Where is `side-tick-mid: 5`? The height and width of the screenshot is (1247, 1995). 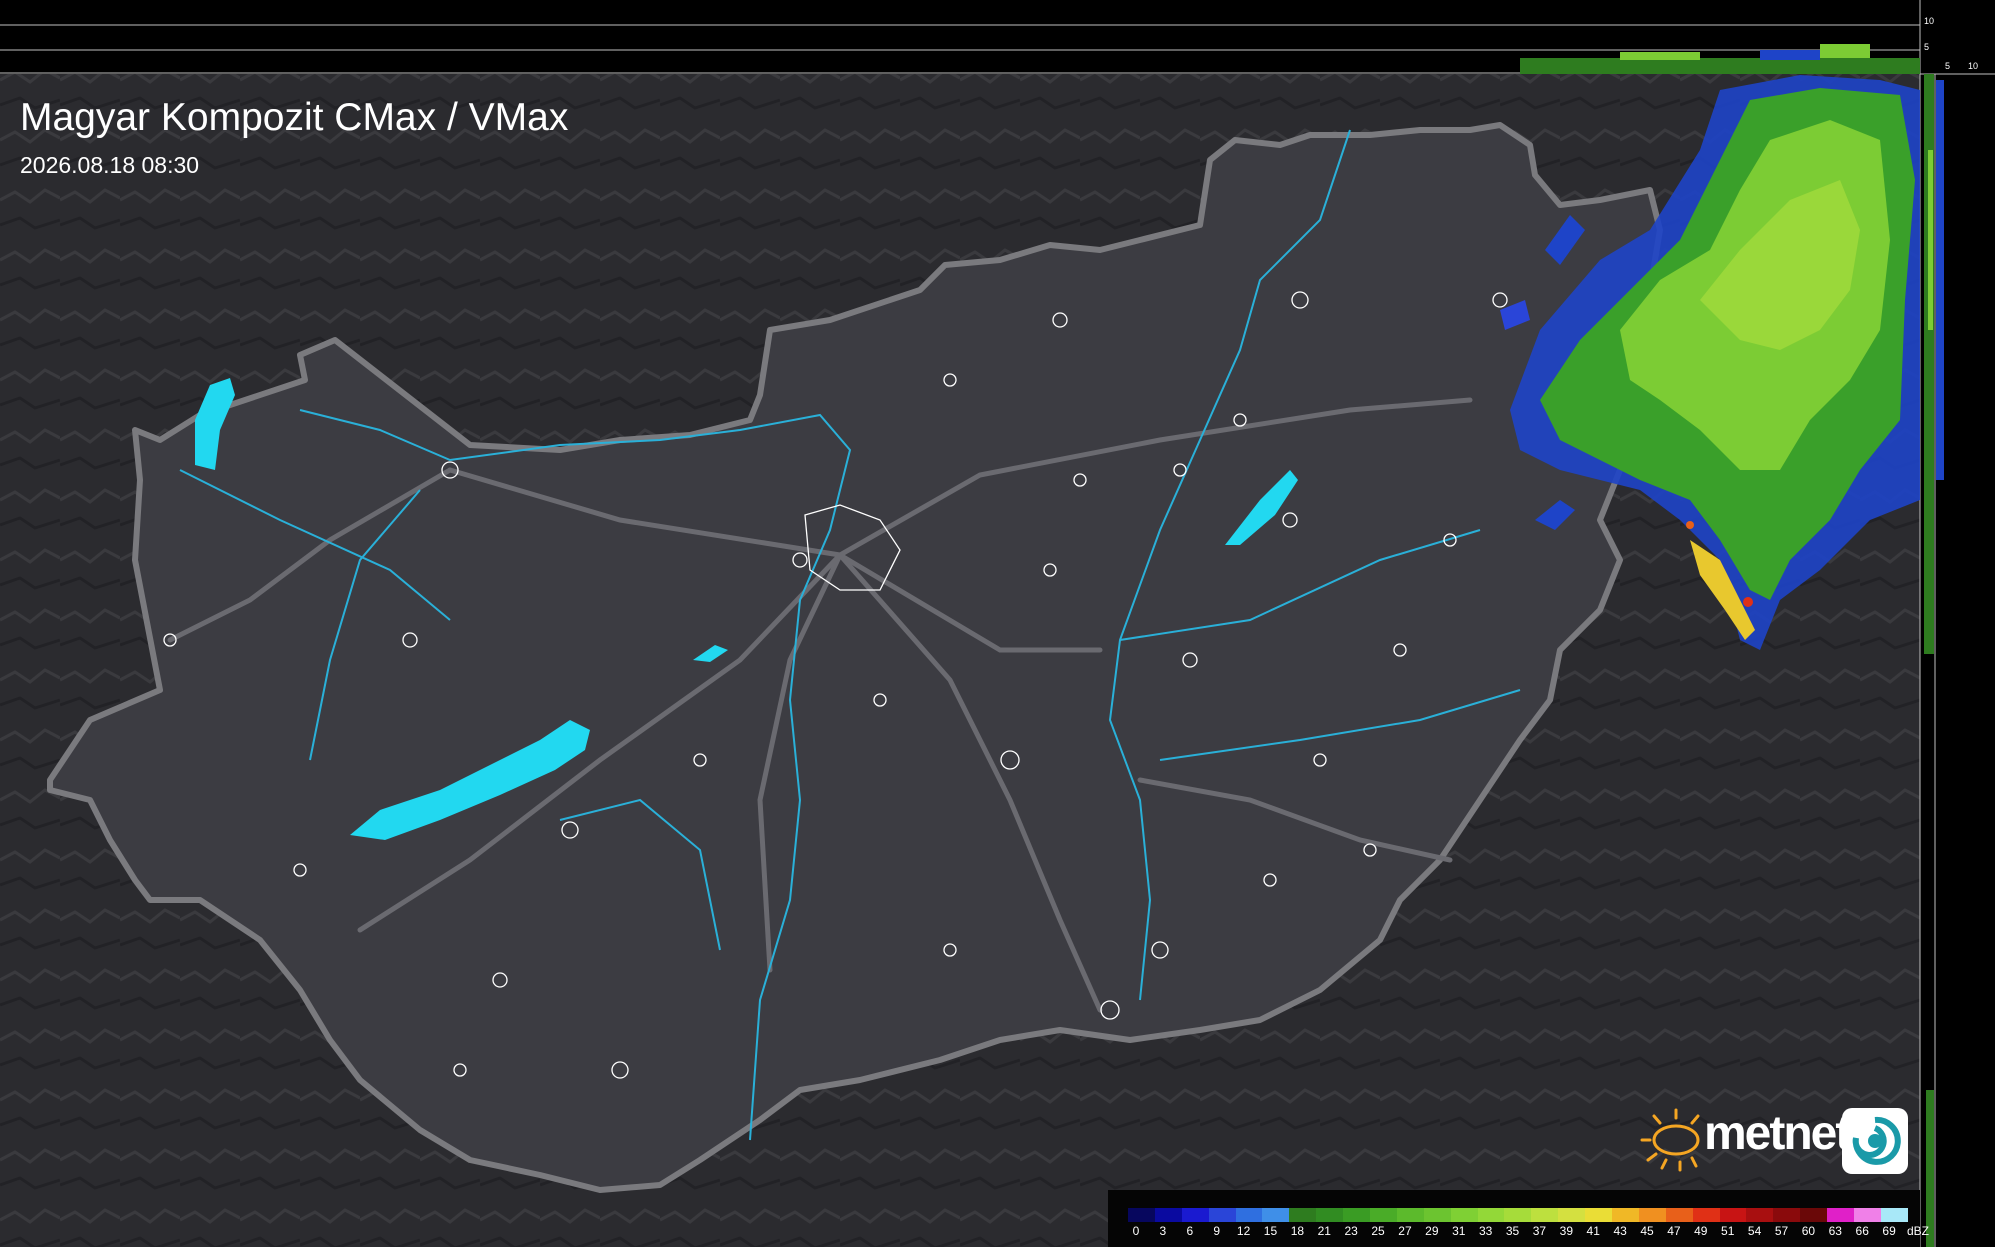 side-tick-mid: 5 is located at coordinates (1927, 47).